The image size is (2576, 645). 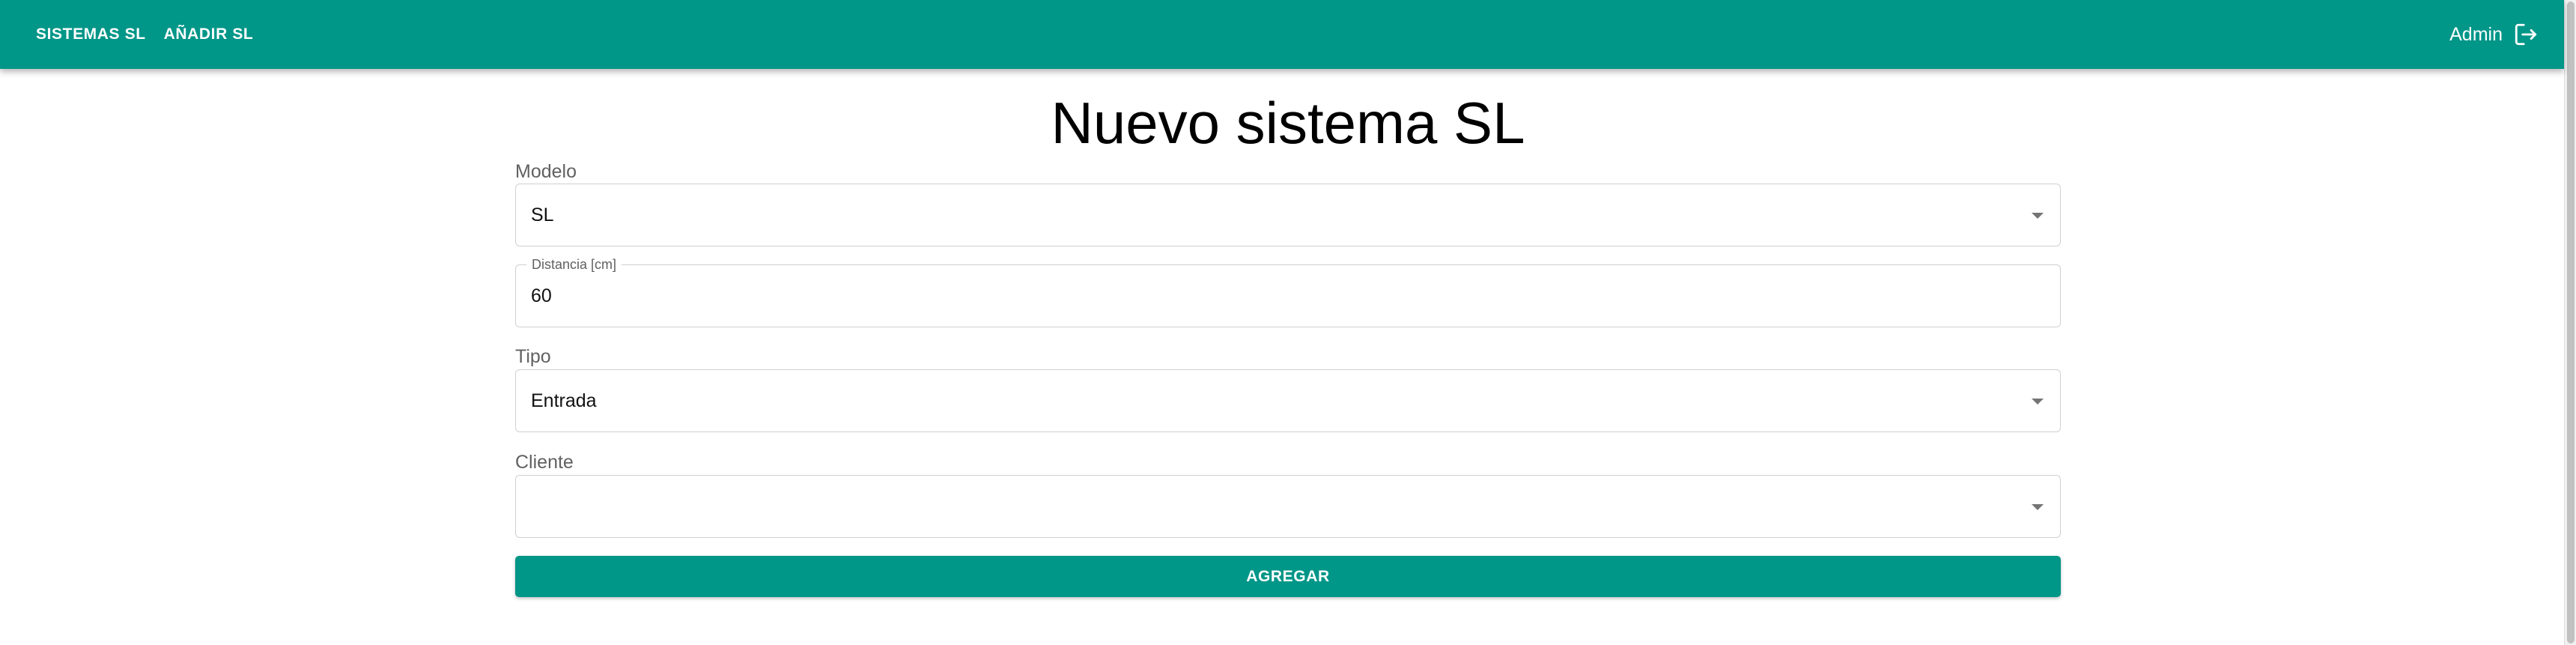 I want to click on agregar-button: AGREGAR, so click(x=1288, y=576).